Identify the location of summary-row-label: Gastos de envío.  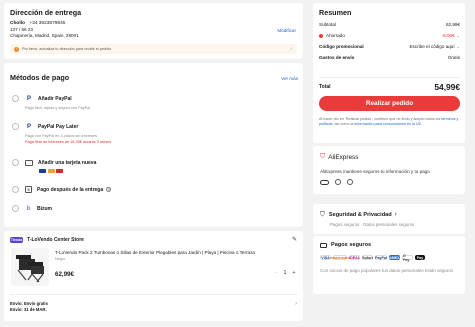
(337, 57).